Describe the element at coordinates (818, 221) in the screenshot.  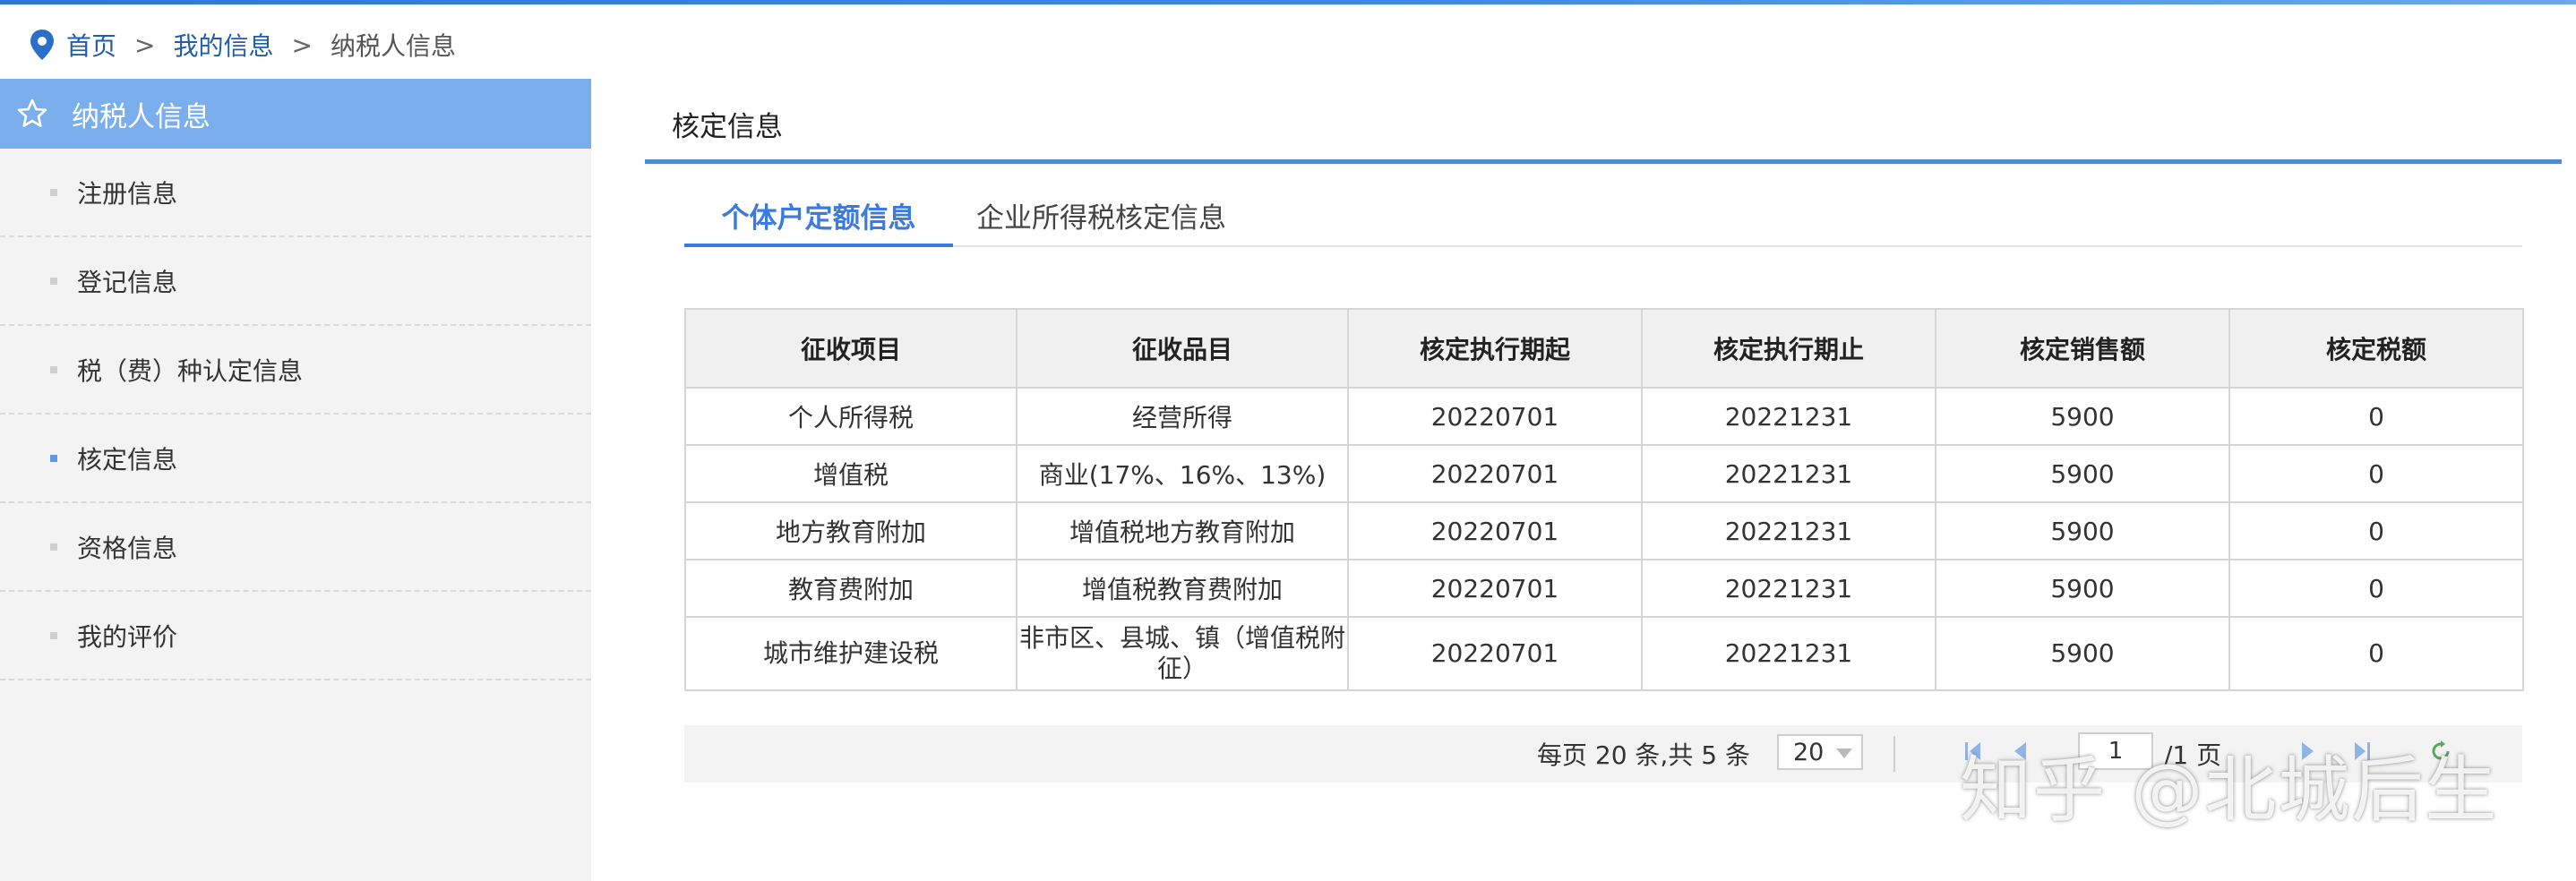
I see `tab-individual-quota: 个体户定额信息` at that location.